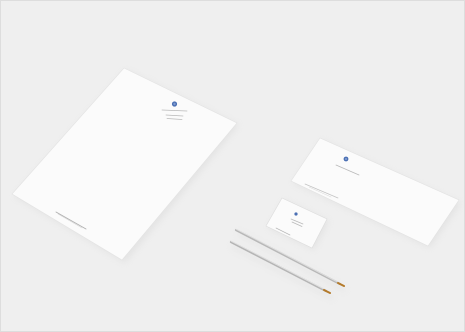  What do you see at coordinates (174, 104) in the screenshot?
I see `letterhead-logo` at bounding box center [174, 104].